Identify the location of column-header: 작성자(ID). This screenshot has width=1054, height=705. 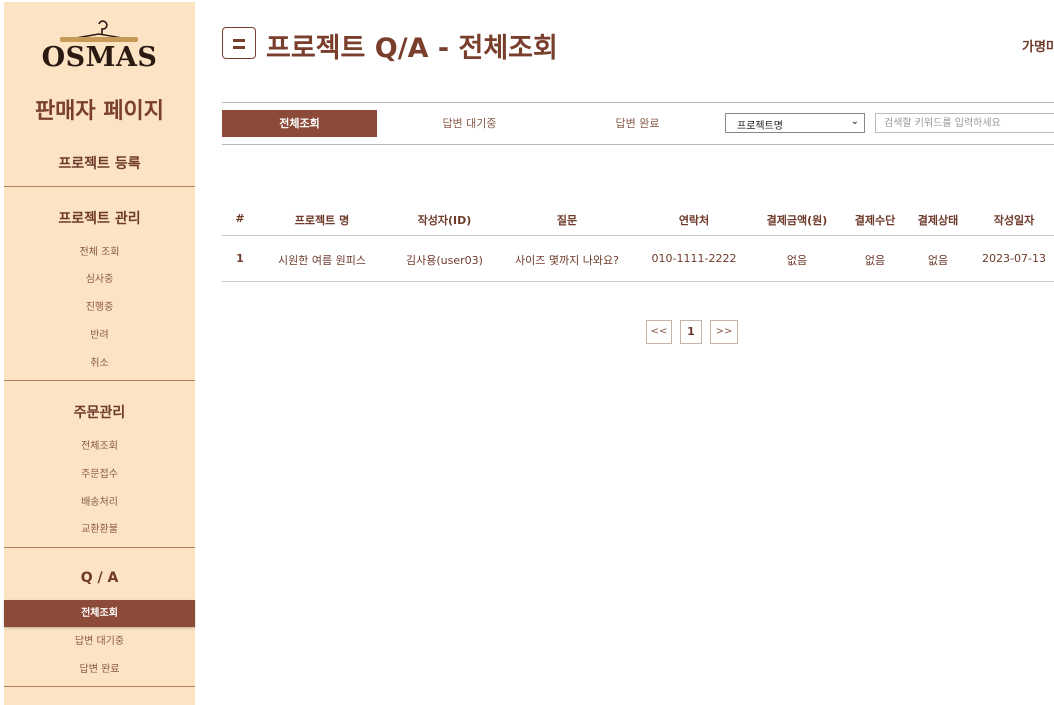
(444, 220).